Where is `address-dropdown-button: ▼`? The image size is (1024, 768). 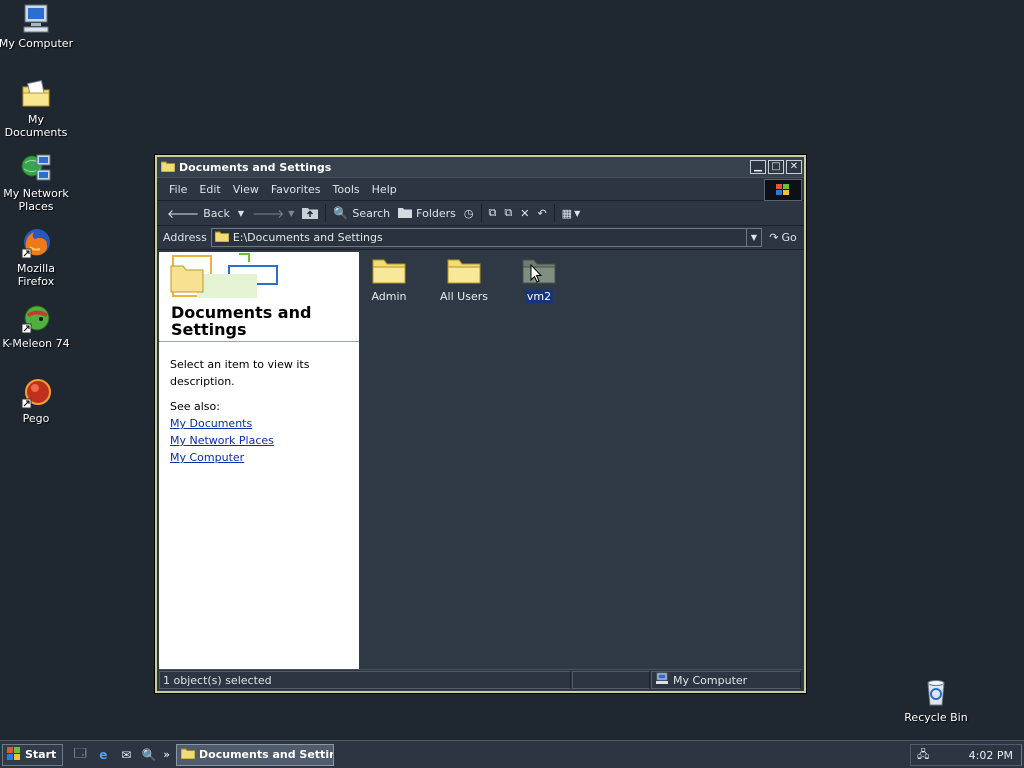
address-dropdown-button: ▼ is located at coordinates (753, 237).